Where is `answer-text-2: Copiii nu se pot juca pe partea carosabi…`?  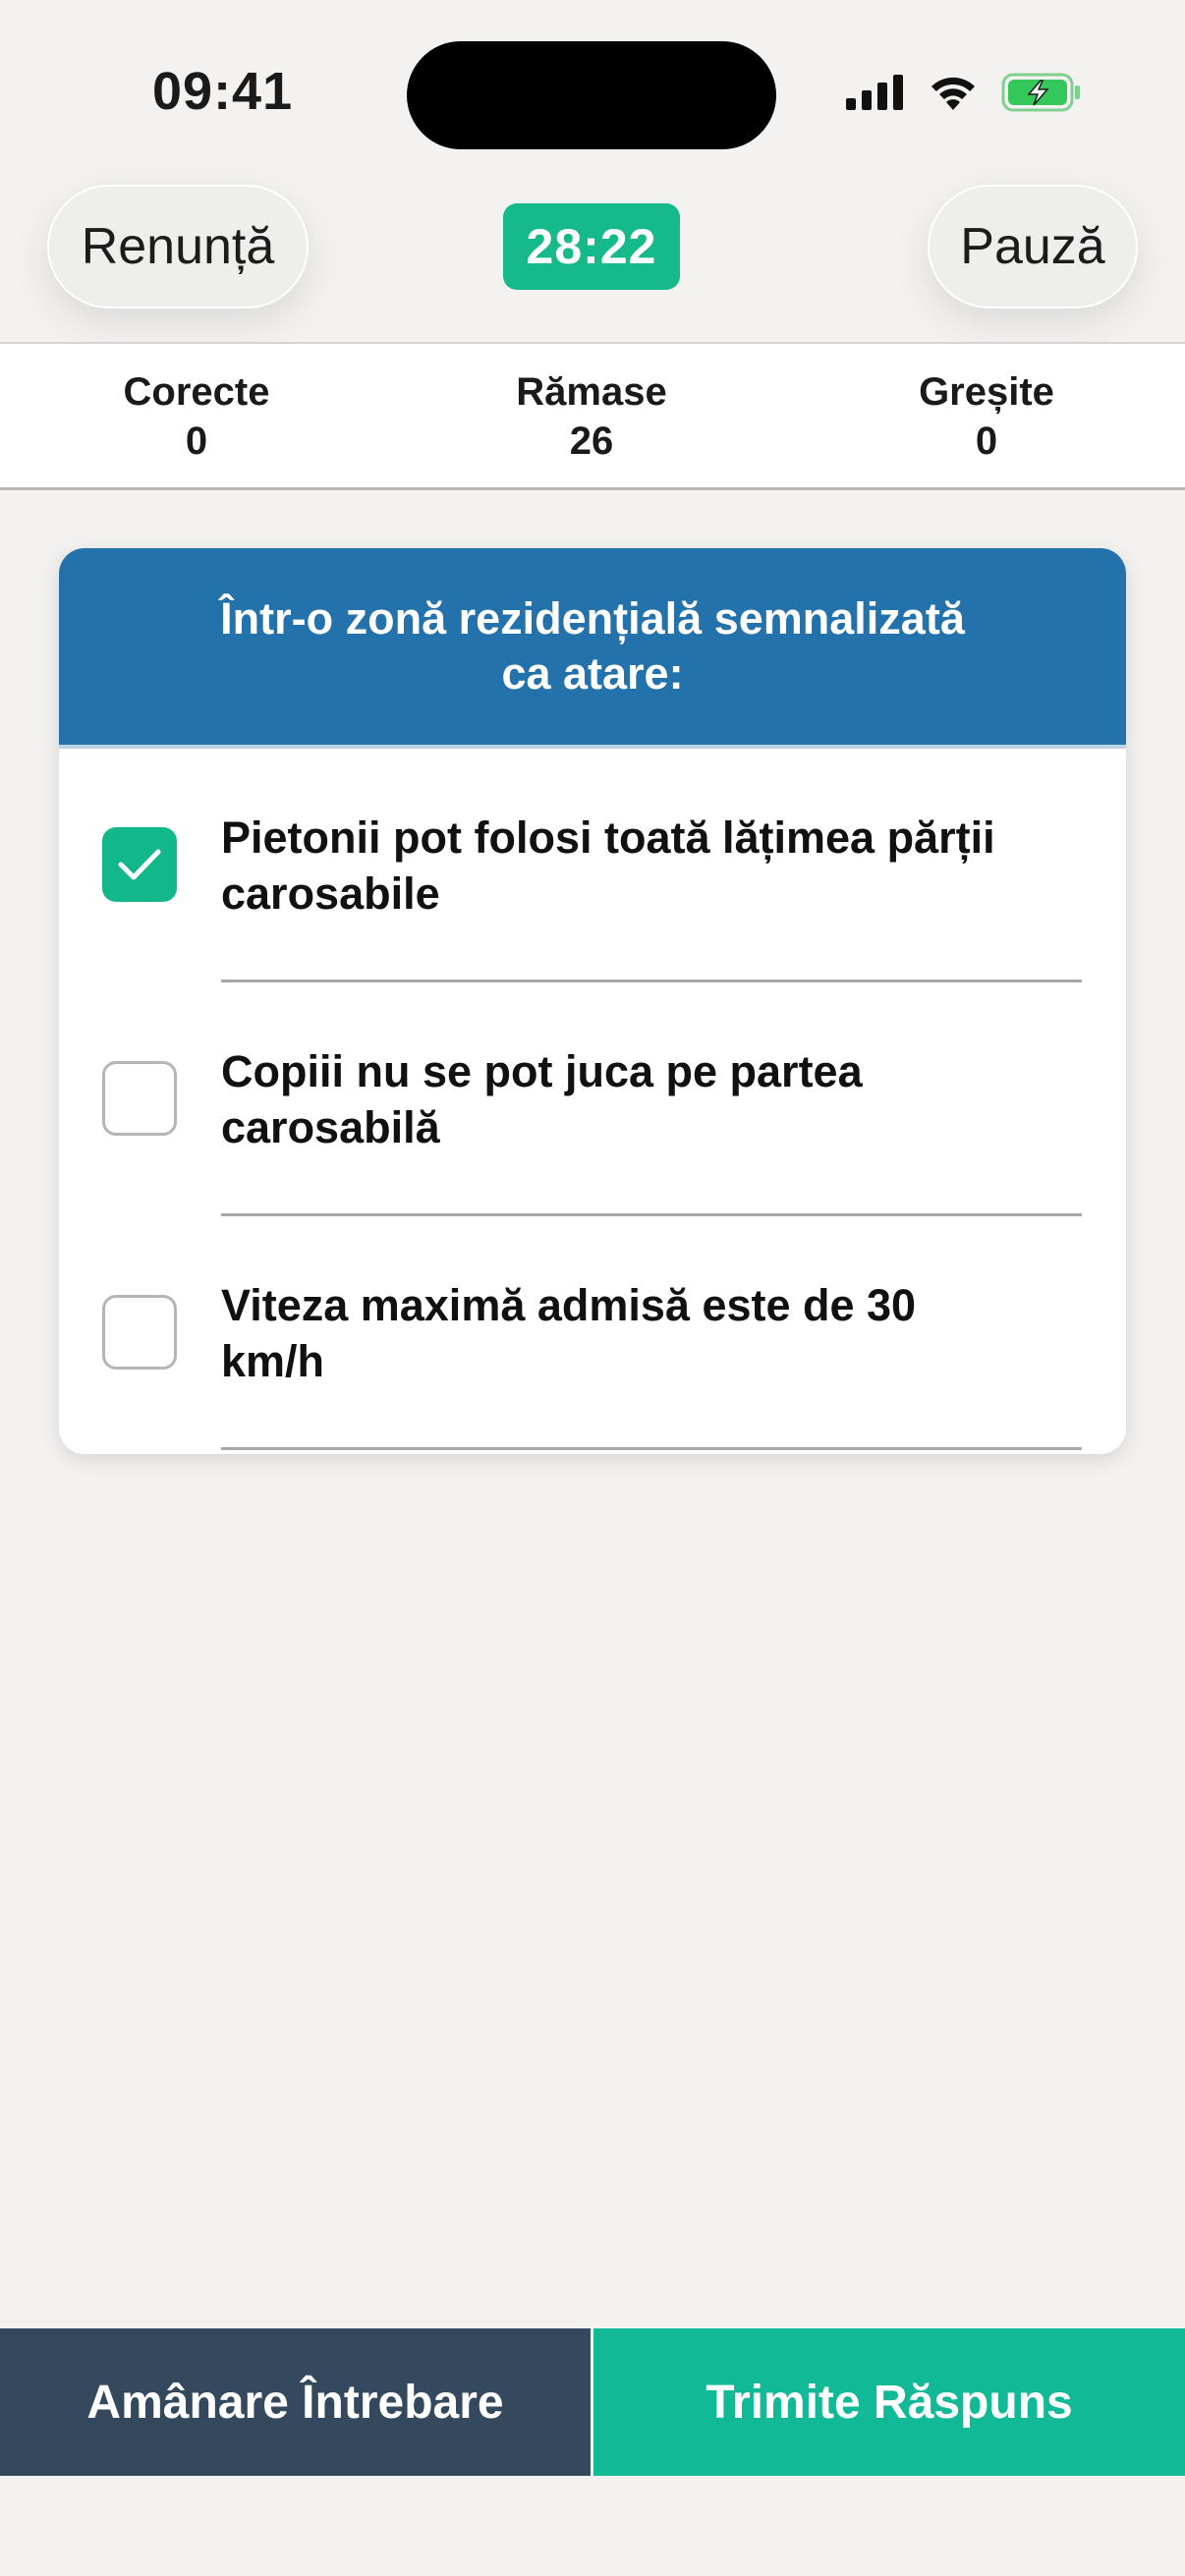 answer-text-2: Copiii nu se pot juca pe partea carosabi… is located at coordinates (542, 1099).